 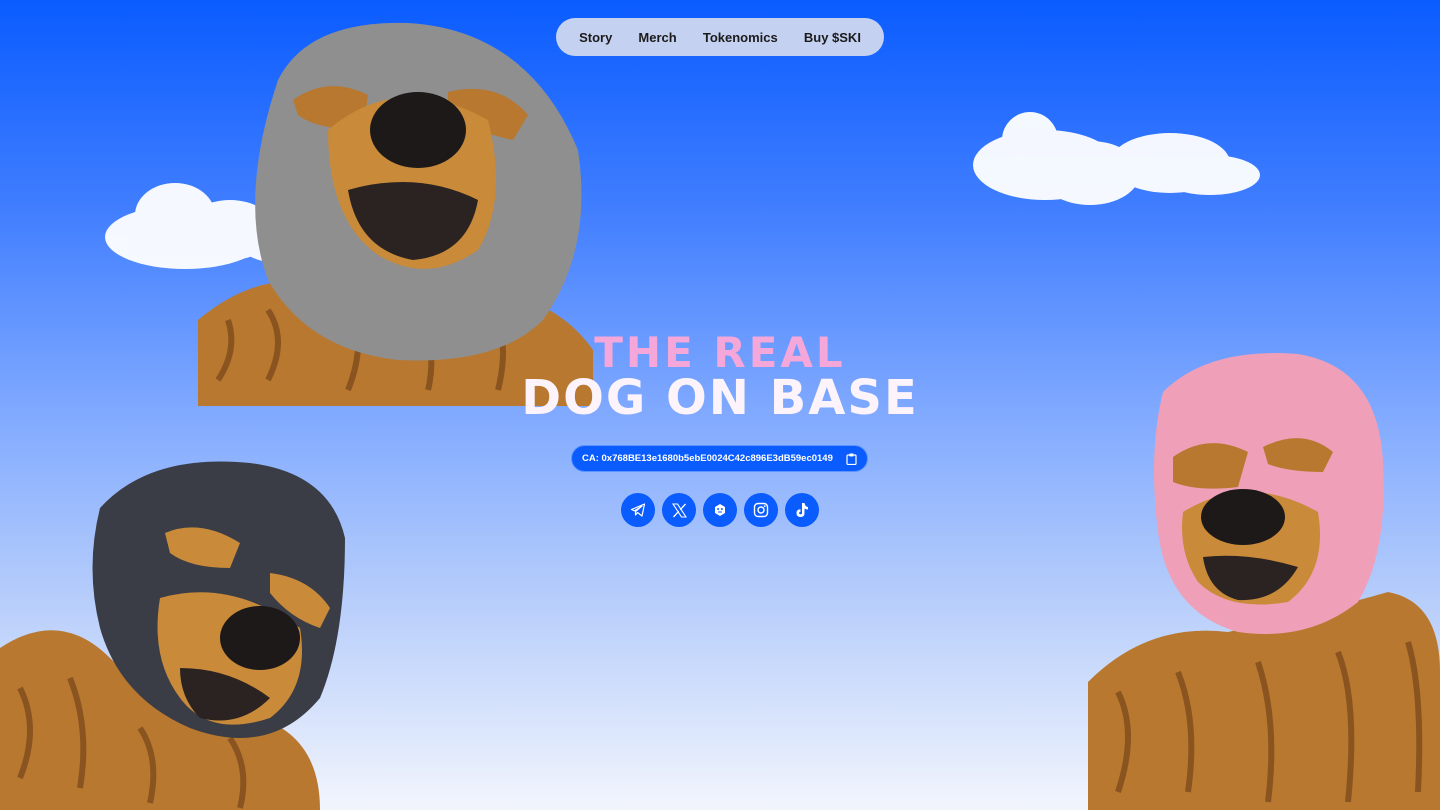 I want to click on dog-pink-balaclava-image, so click(x=1264, y=581).